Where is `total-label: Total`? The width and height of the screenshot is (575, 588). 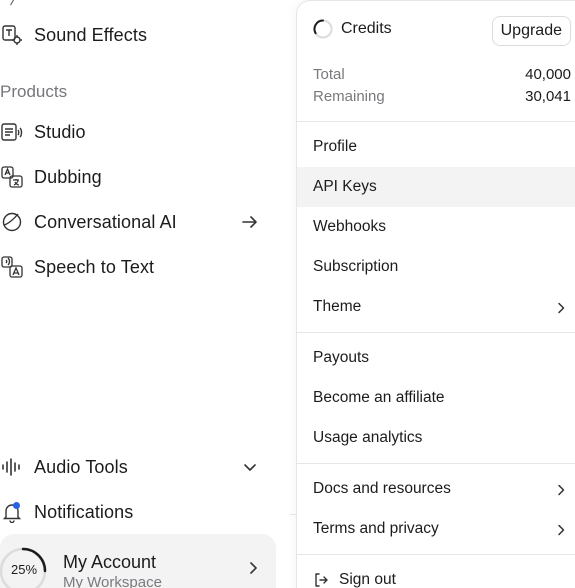
total-label: Total is located at coordinates (329, 74).